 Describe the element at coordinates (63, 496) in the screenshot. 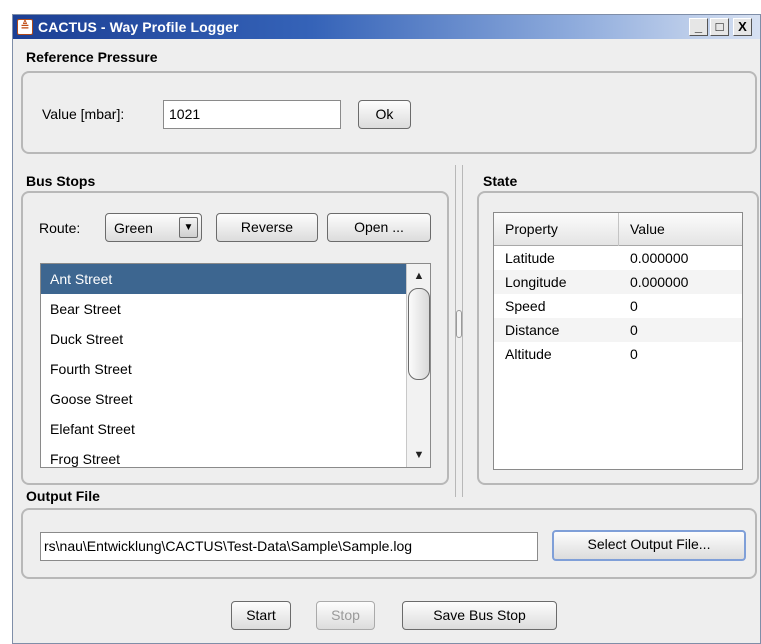

I see `output-file-title: Output File` at that location.